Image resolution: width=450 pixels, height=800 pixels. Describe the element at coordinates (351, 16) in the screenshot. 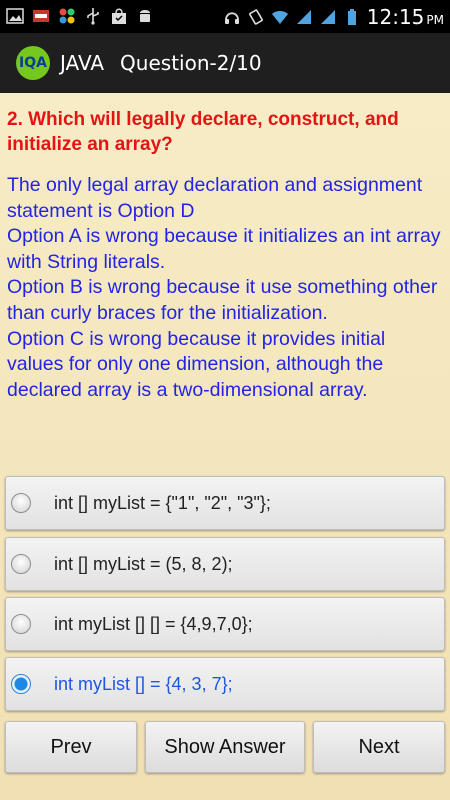

I see `battery-icon` at that location.